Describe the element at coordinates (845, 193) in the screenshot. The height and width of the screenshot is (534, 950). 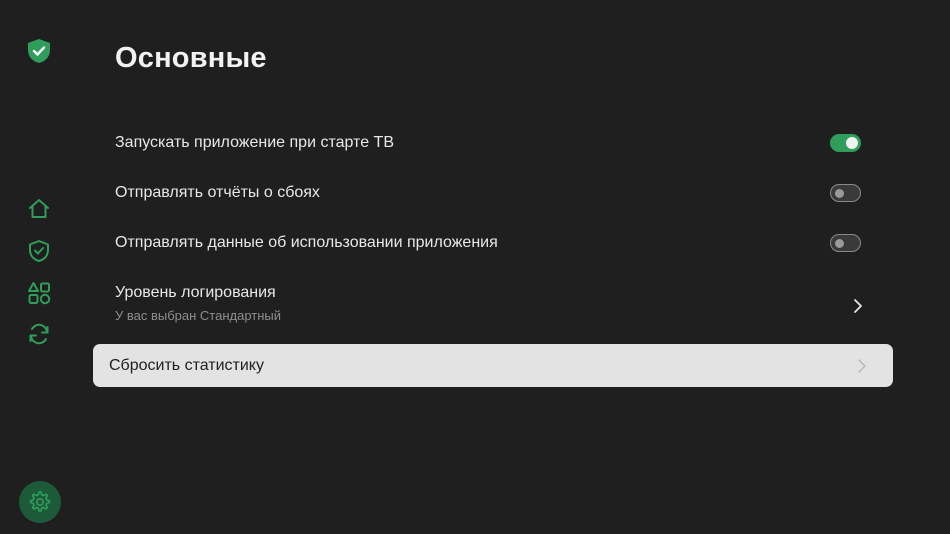
I see `crash-reports-toggle` at that location.